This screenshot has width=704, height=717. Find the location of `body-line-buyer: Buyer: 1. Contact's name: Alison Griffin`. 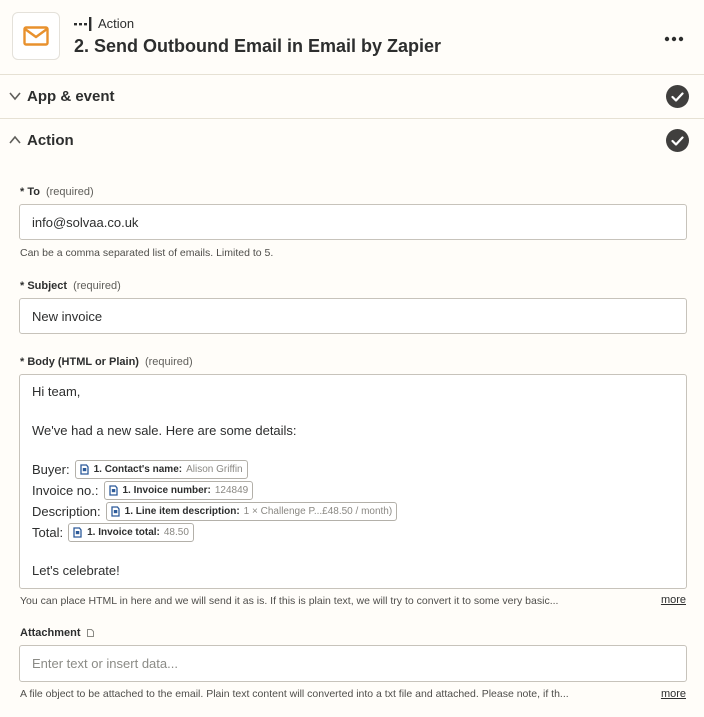

body-line-buyer: Buyer: 1. Contact's name: Alison Griffin is located at coordinates (140, 469).